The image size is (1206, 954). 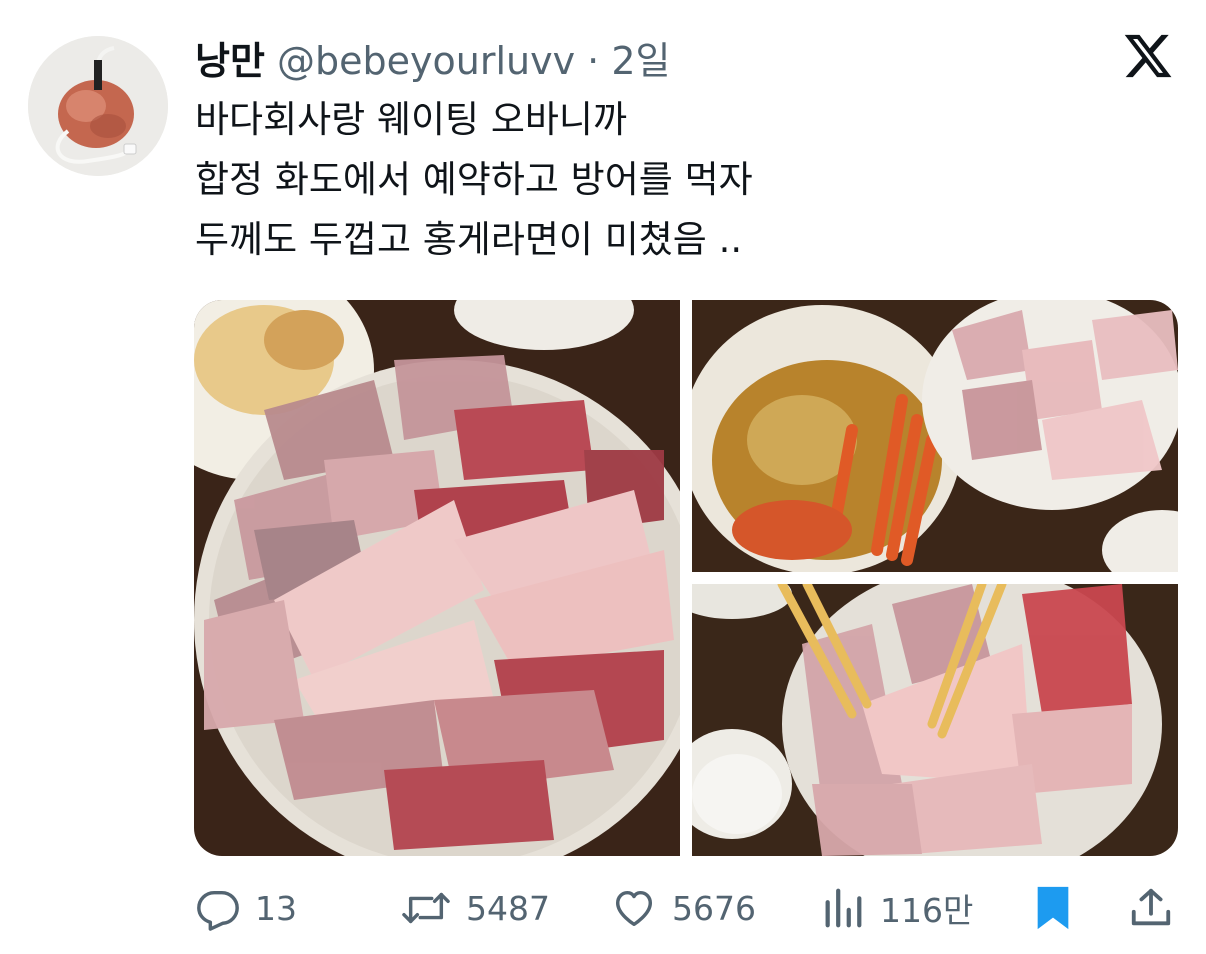 What do you see at coordinates (634, 908) in the screenshot?
I see `heart-icon` at bounding box center [634, 908].